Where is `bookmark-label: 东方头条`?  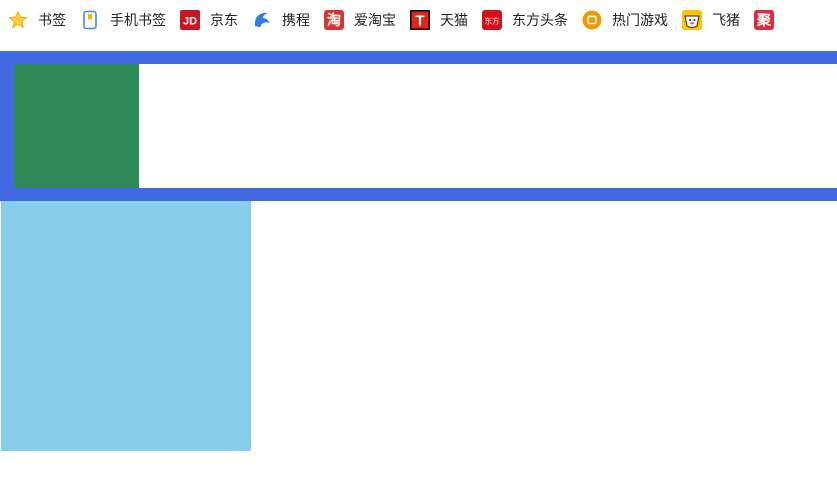
bookmark-label: 东方头条 is located at coordinates (540, 21).